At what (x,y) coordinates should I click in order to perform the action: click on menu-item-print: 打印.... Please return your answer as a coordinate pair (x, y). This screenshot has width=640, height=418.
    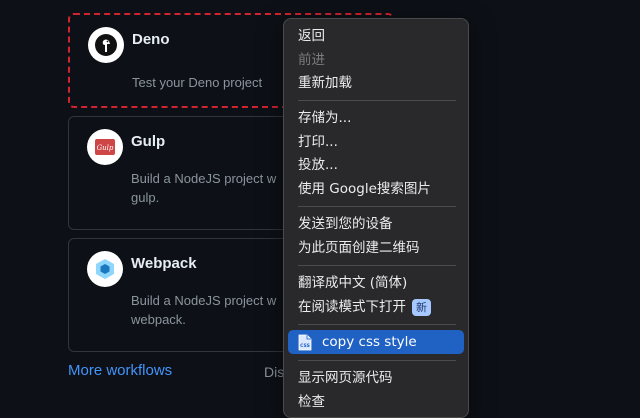
    Looking at the image, I should click on (318, 142).